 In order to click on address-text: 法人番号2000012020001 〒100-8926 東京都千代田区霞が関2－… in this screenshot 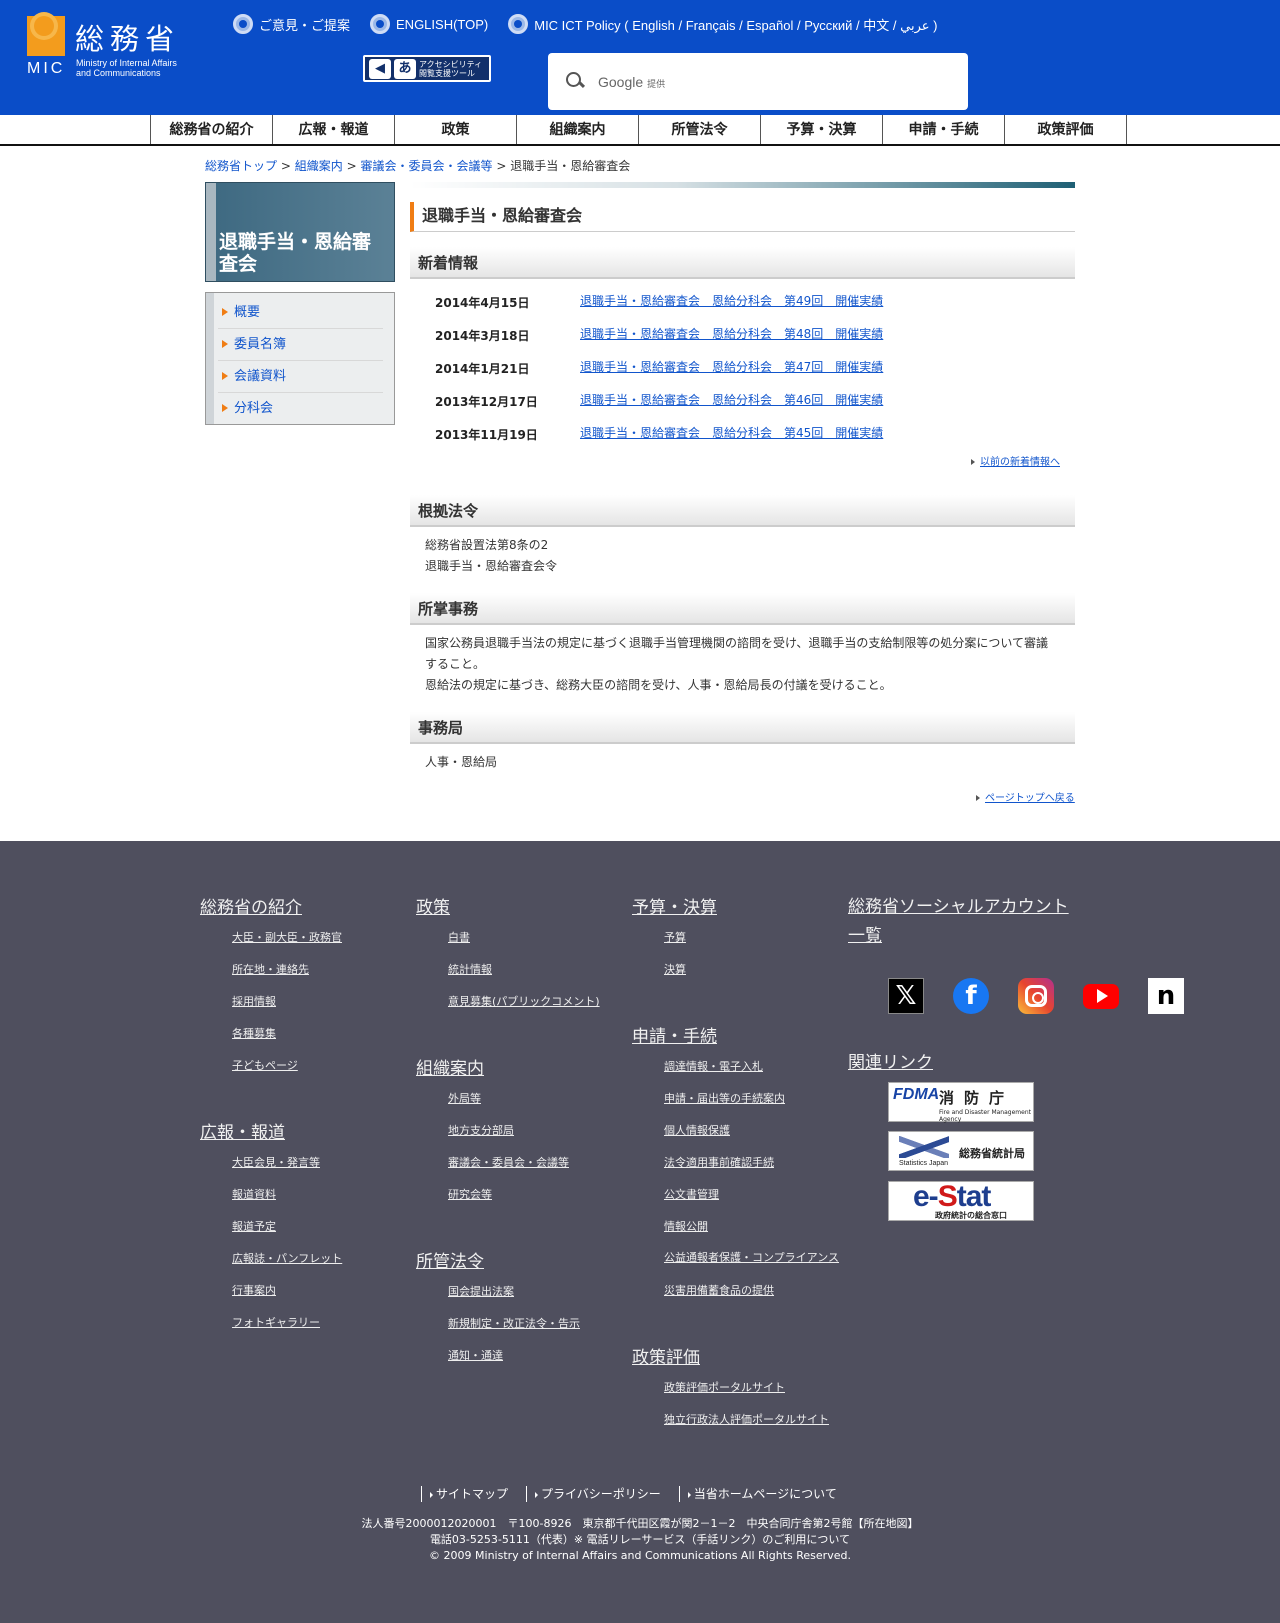, I will do `click(612, 1523)`.